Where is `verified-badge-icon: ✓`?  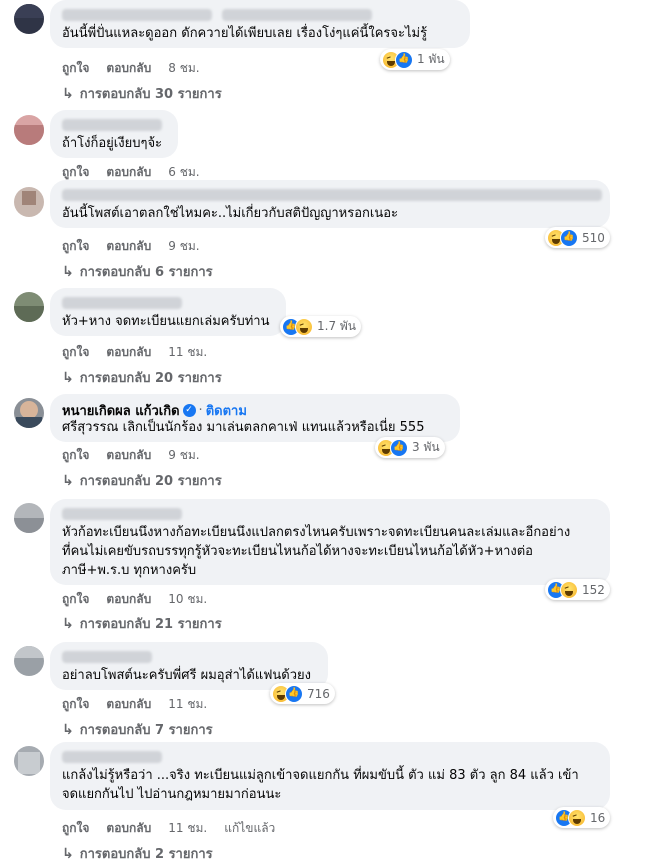 verified-badge-icon: ✓ is located at coordinates (189, 410).